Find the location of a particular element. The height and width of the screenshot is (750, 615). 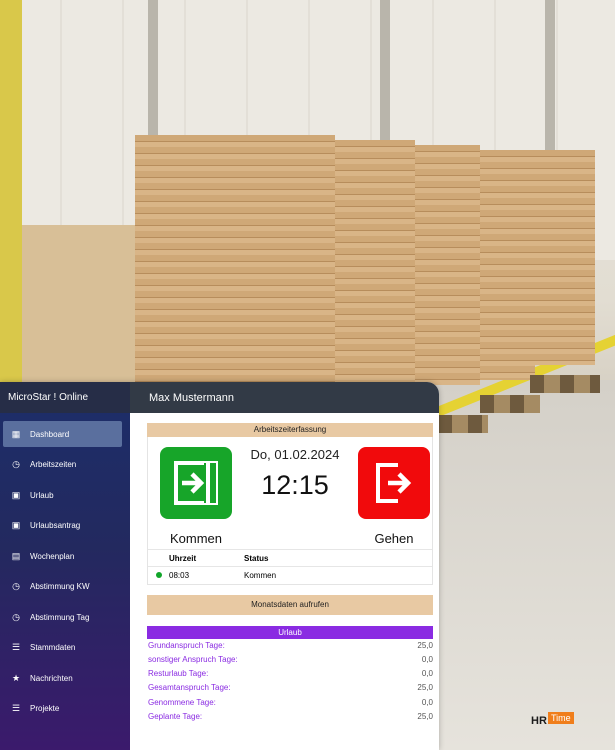

hrtime-logo: HR Time is located at coordinates (556, 721).